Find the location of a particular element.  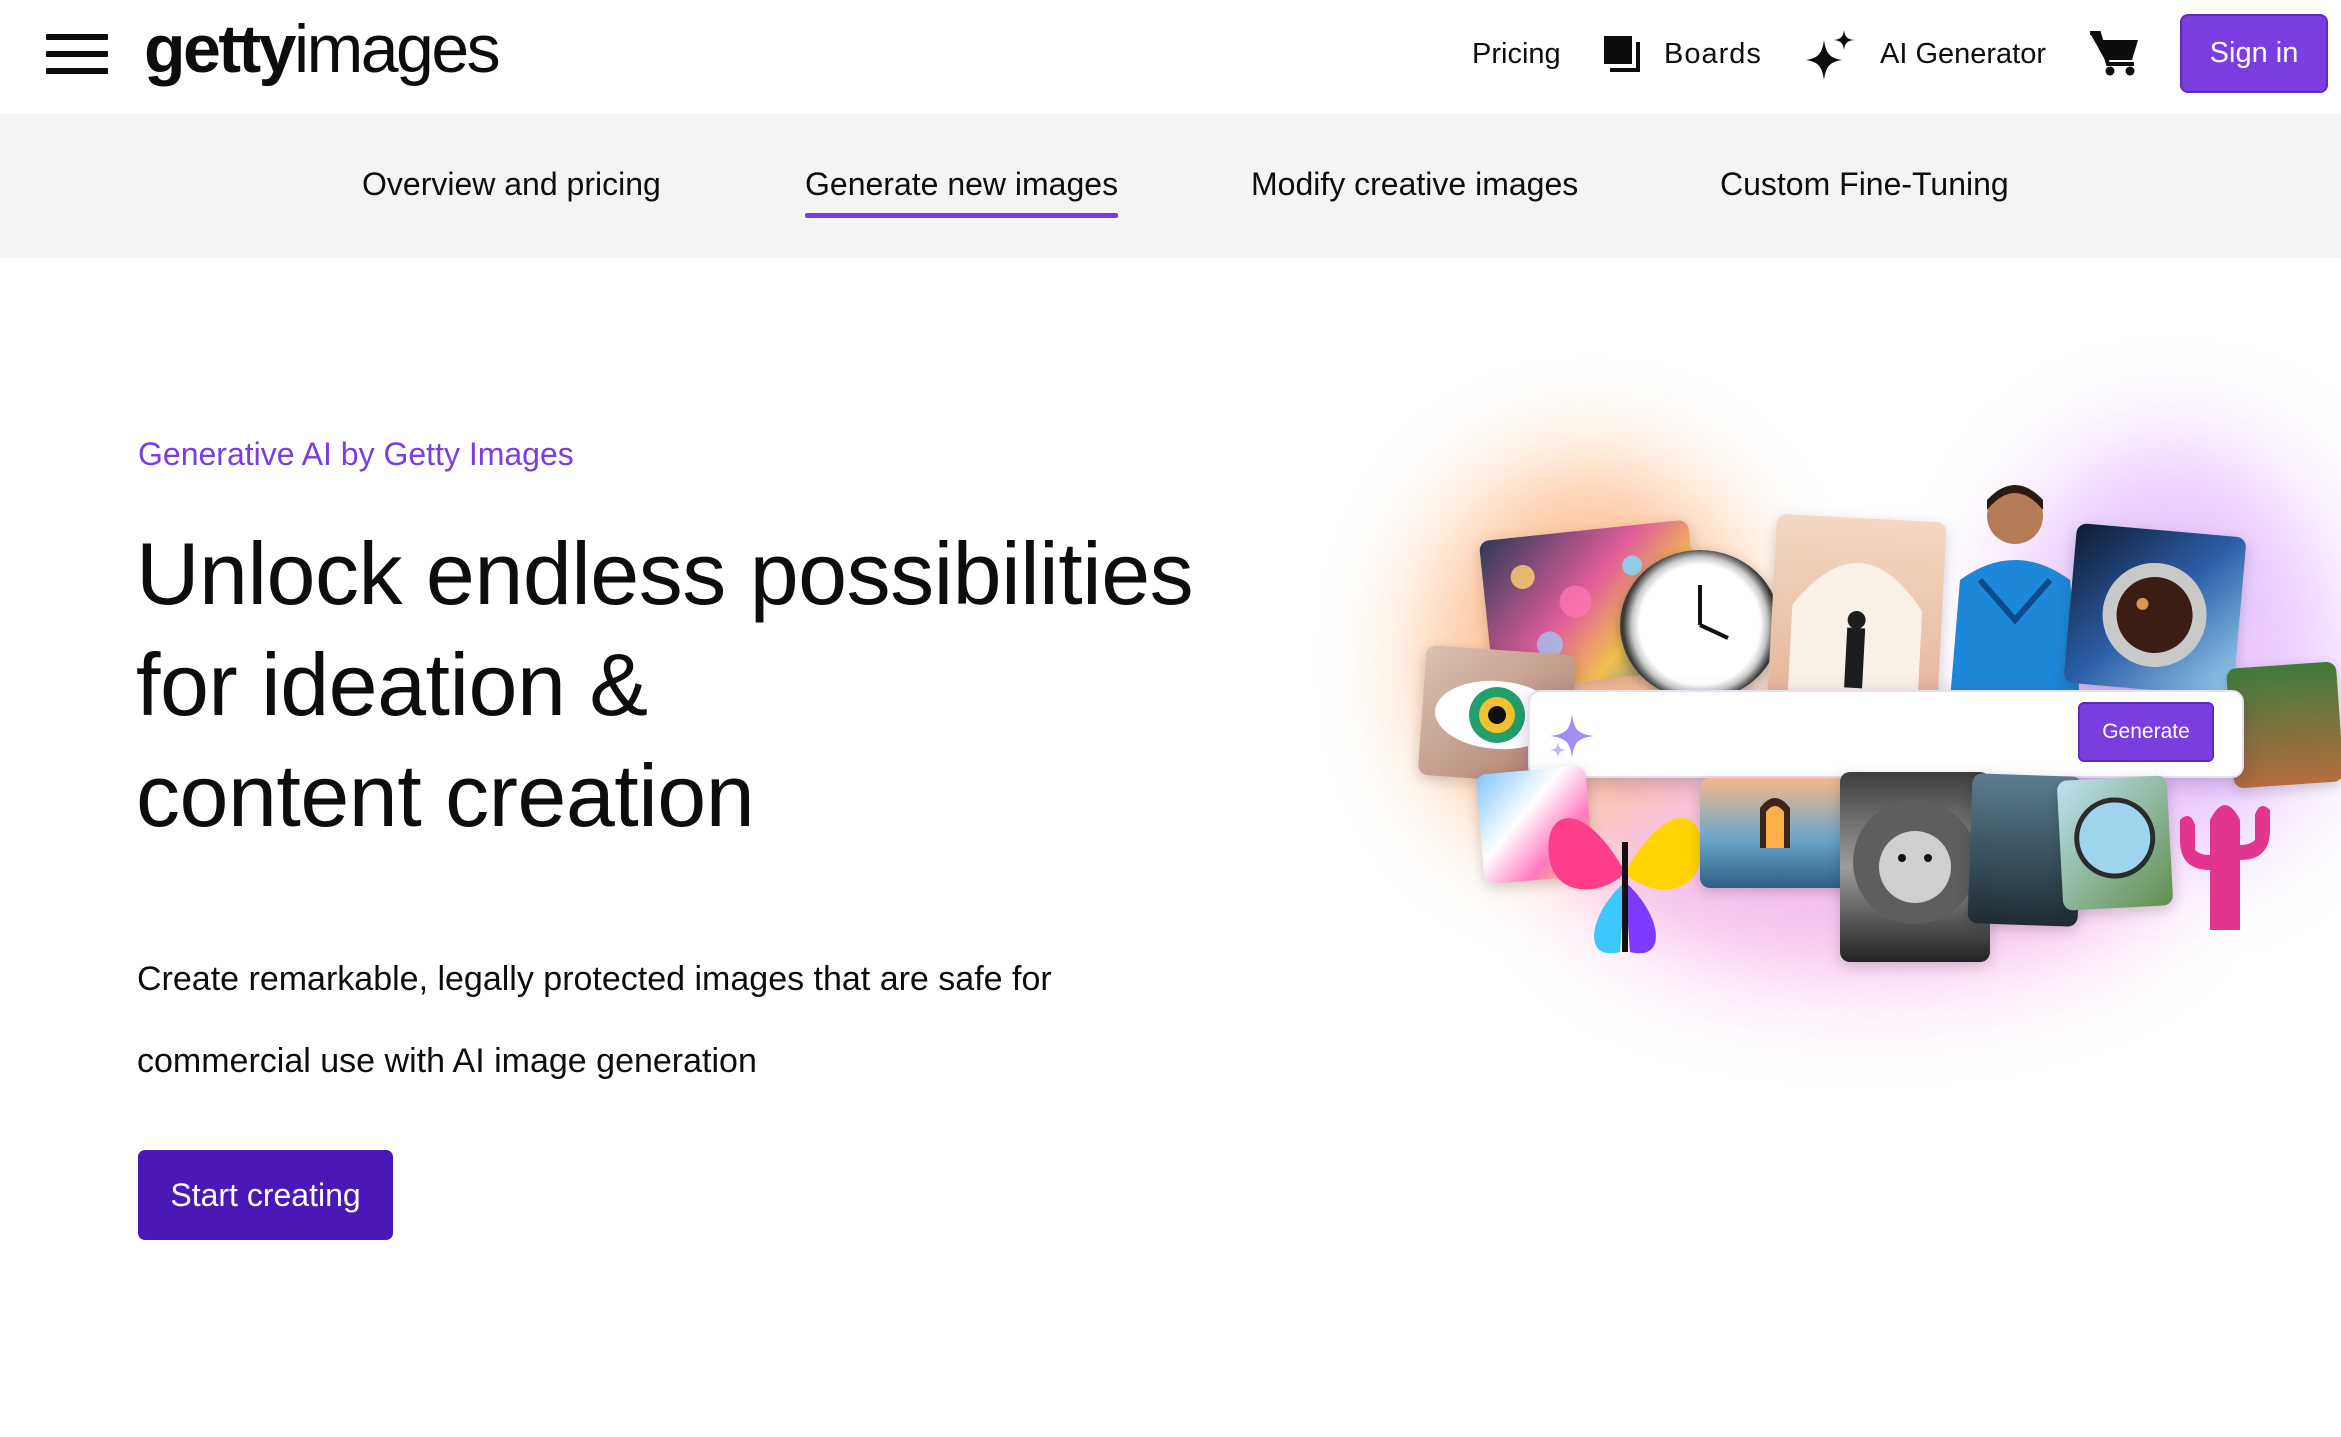

sparkle-icon is located at coordinates (1832, 55).